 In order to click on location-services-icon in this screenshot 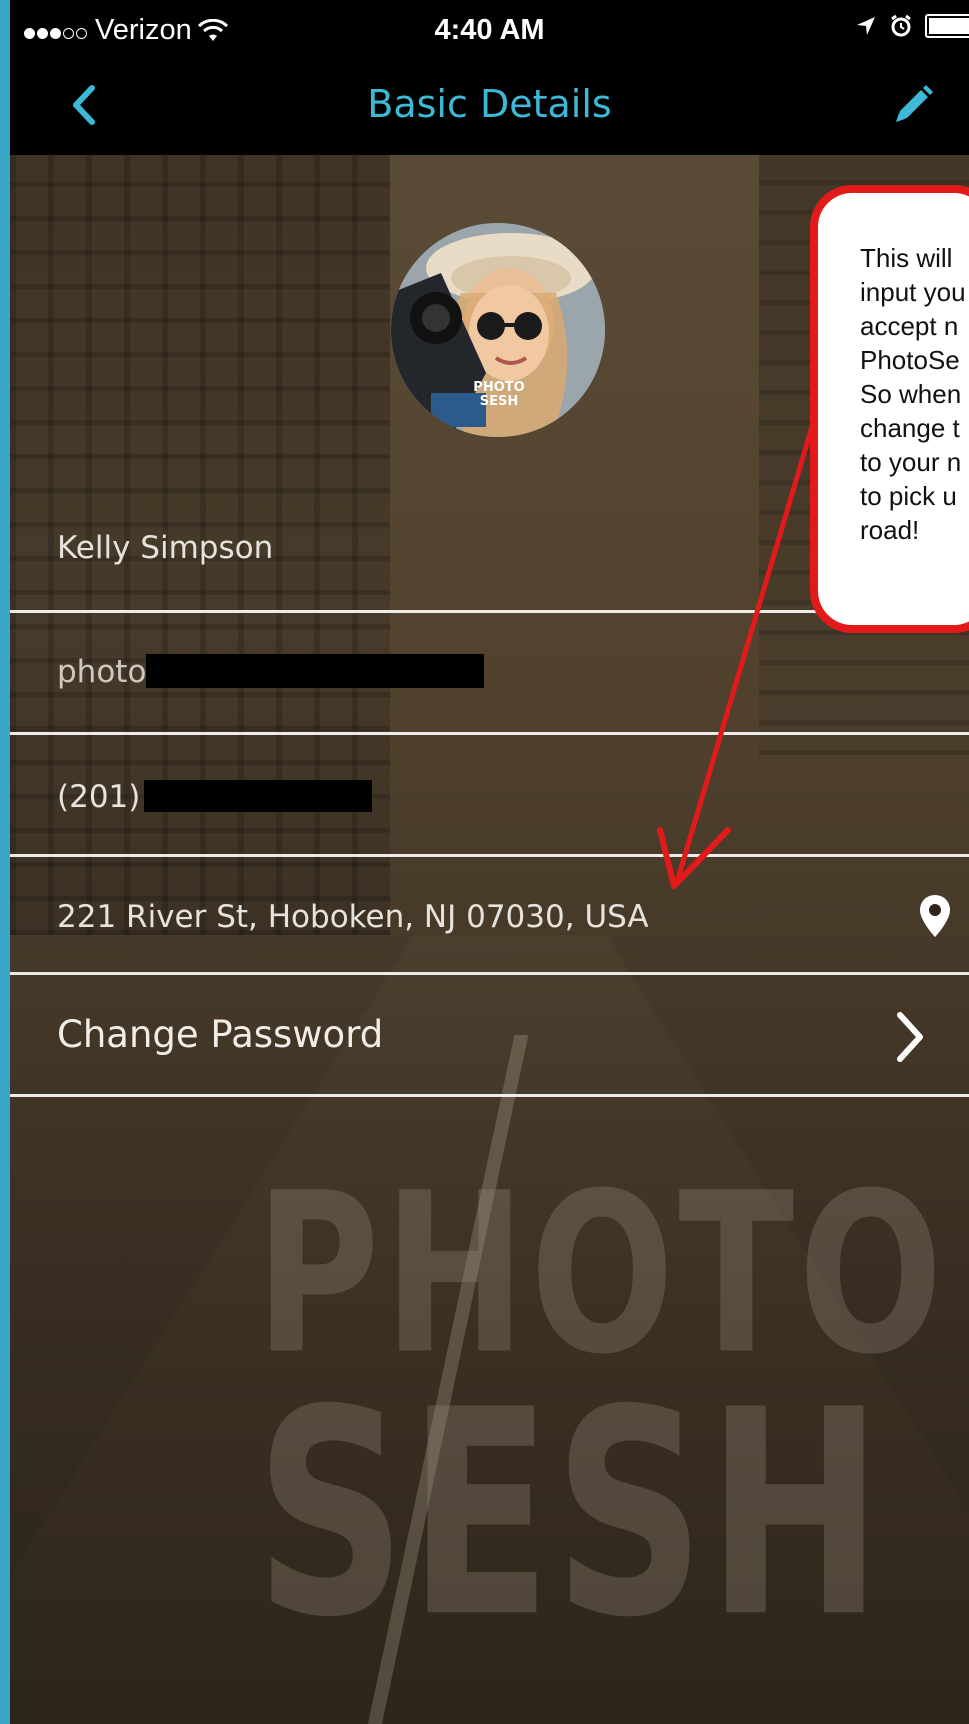, I will do `click(866, 26)`.